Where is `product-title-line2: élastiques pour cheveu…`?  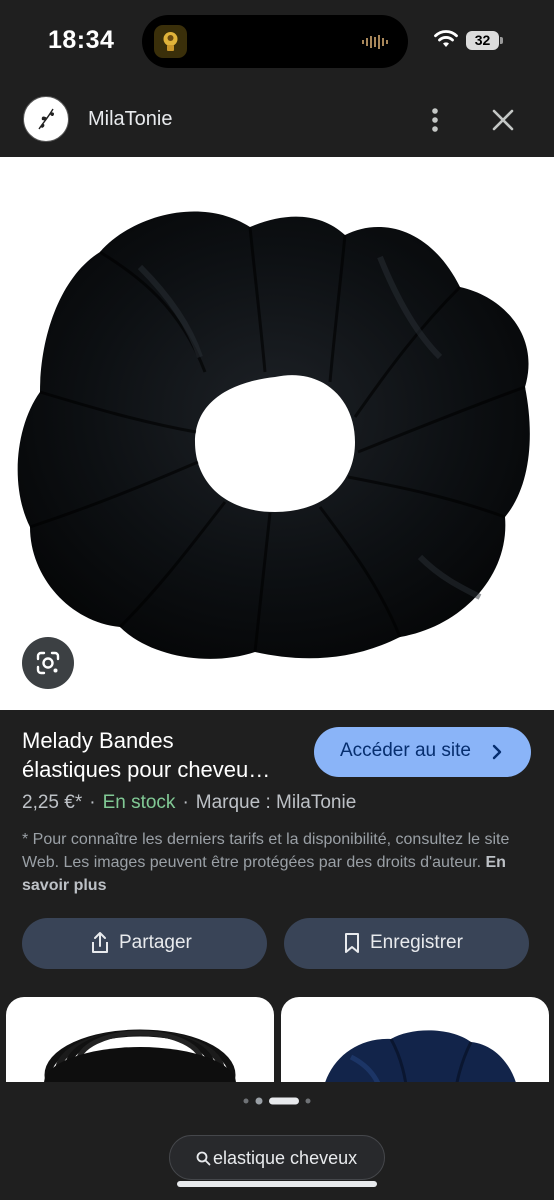 product-title-line2: élastiques pour cheveu… is located at coordinates (146, 769).